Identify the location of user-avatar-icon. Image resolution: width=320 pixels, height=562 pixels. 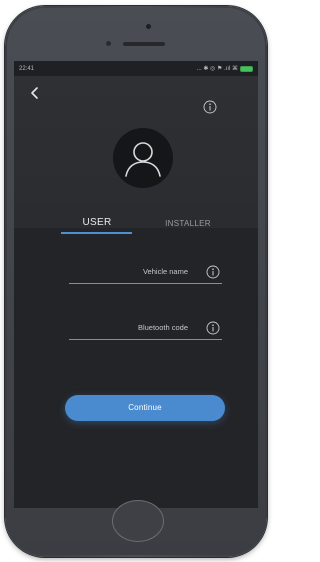
(143, 159).